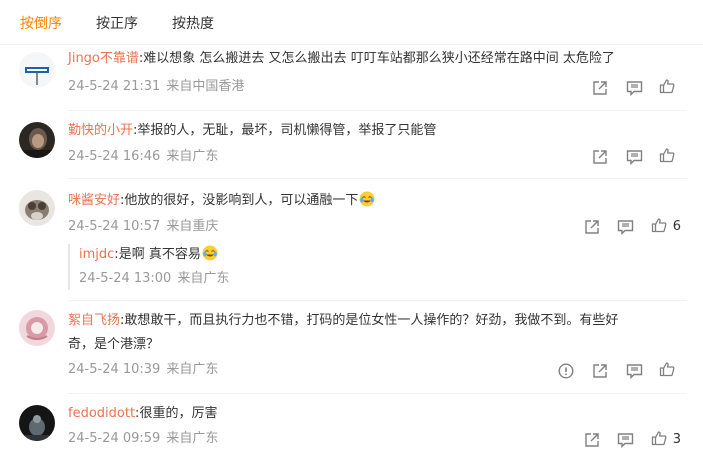 The image size is (703, 469). I want to click on like-button: 6, so click(666, 227).